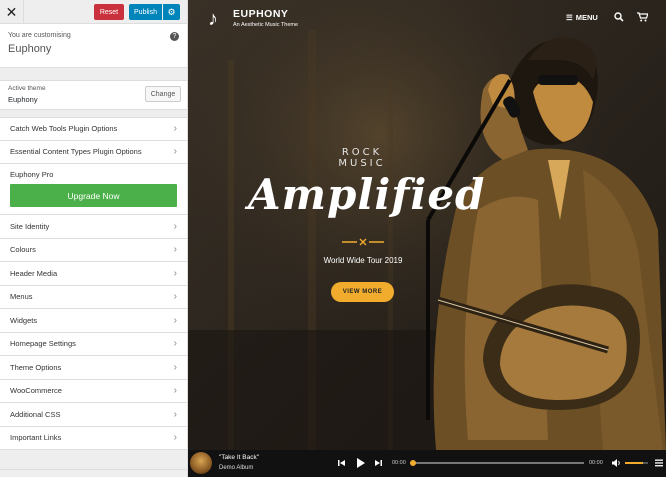 The width and height of the screenshot is (666, 477). I want to click on panel-label: Header Media, so click(34, 273).